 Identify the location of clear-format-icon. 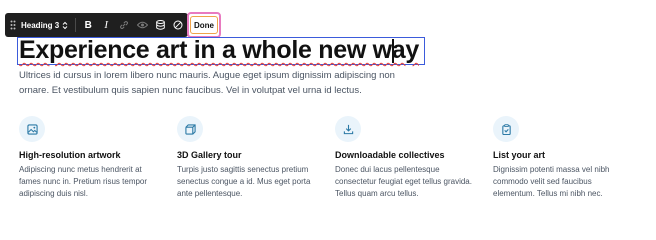
(178, 25).